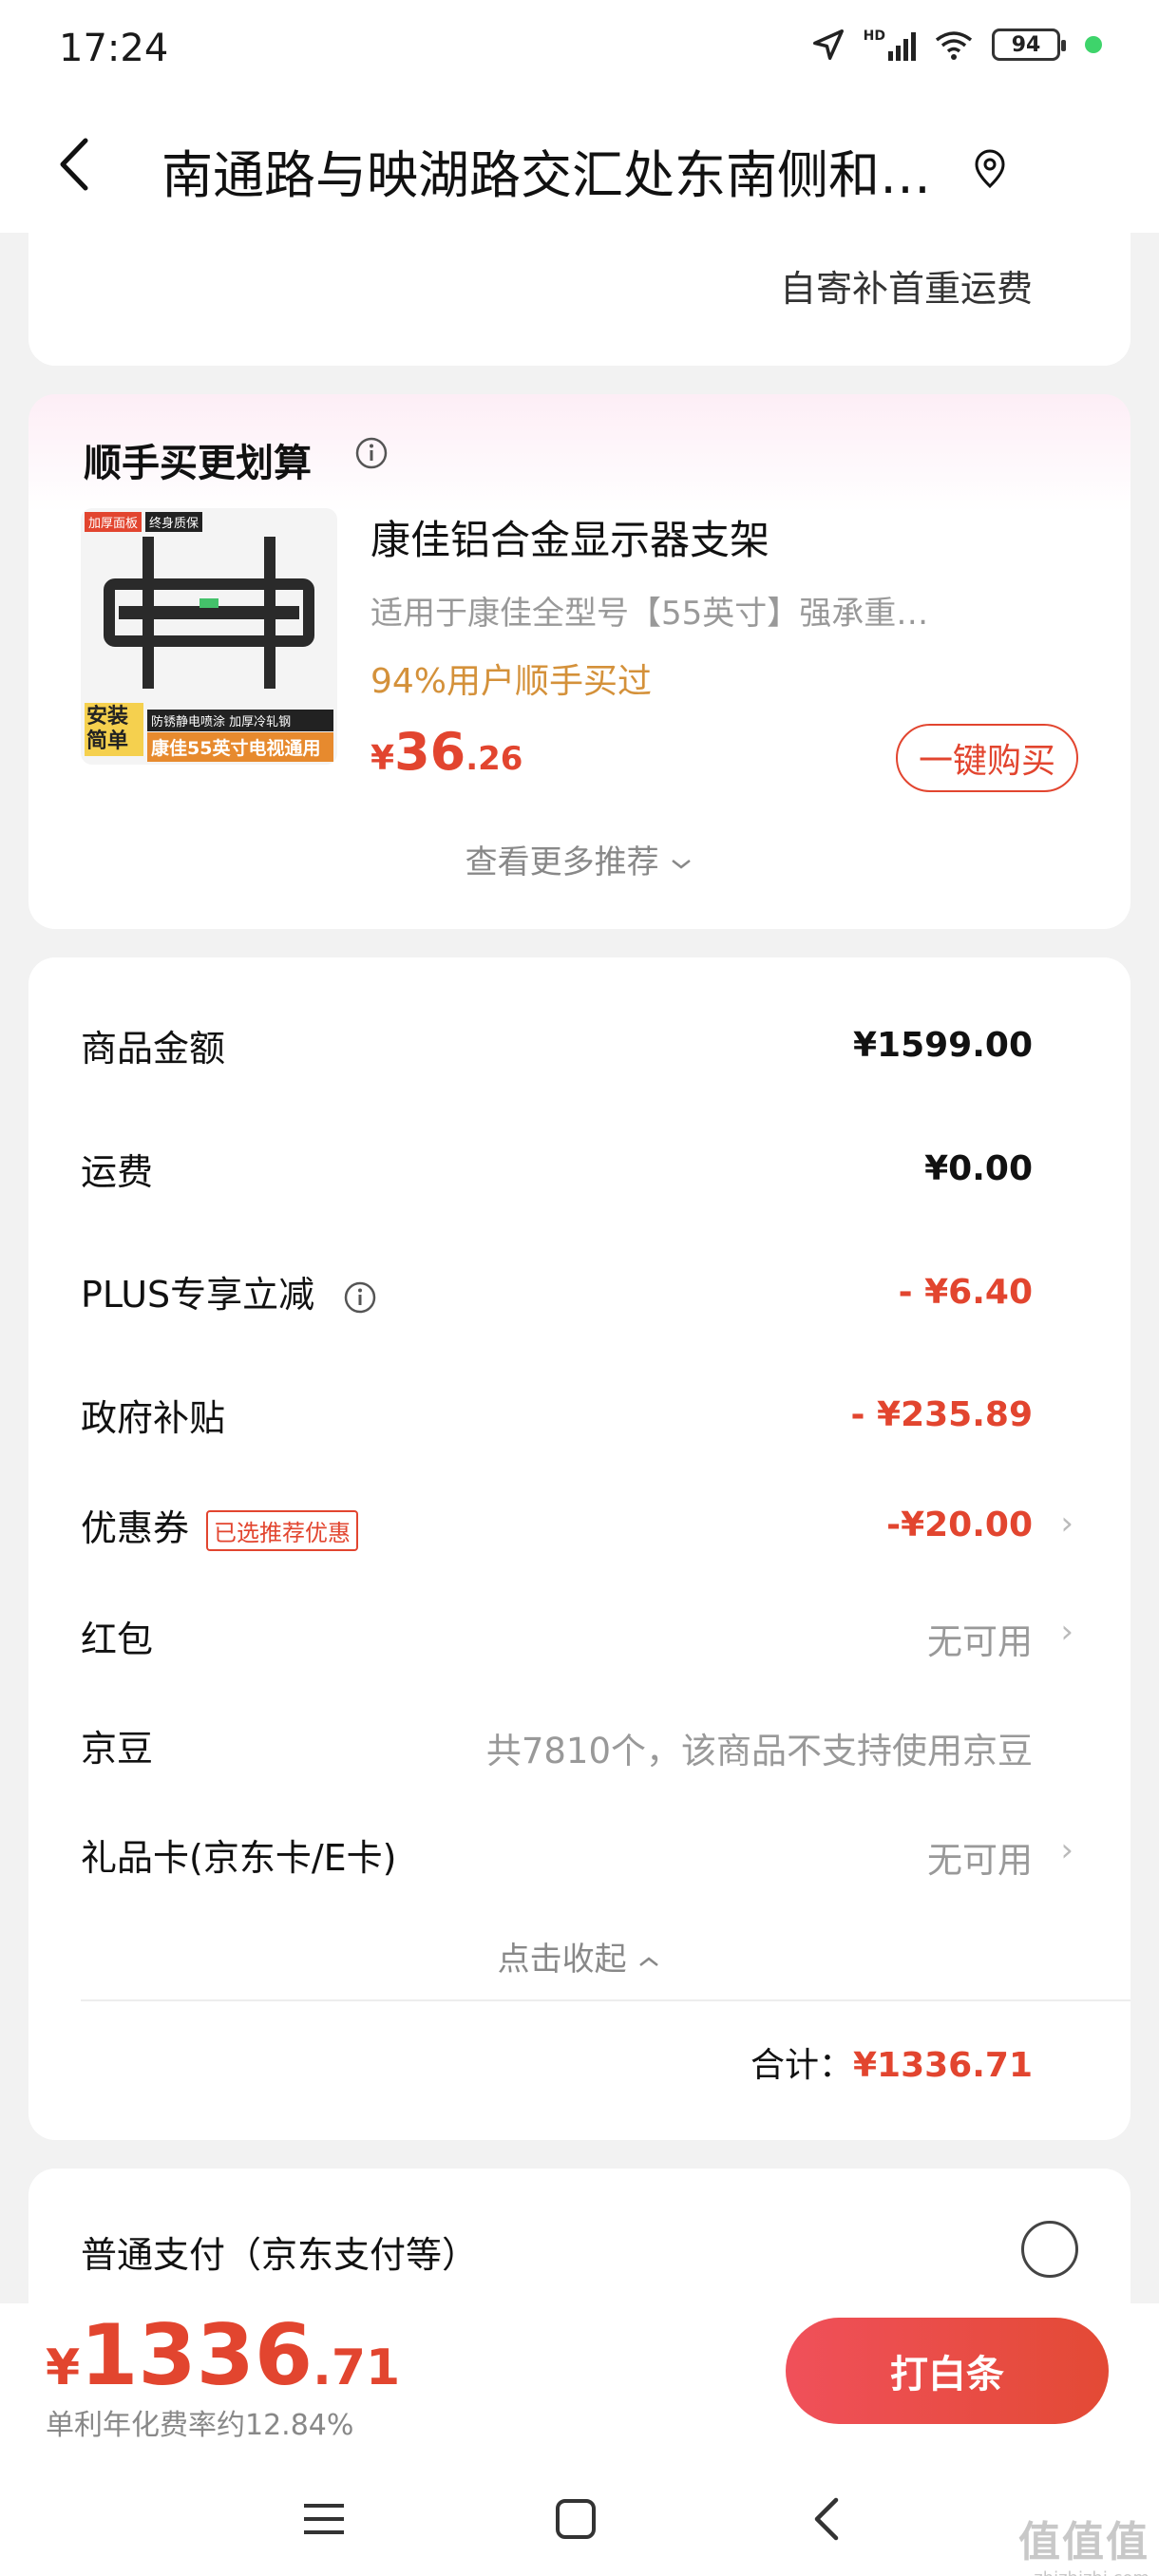 The image size is (1159, 2576). I want to click on watermark: 值值值 zhizhizhi.com, so click(1084, 2542).